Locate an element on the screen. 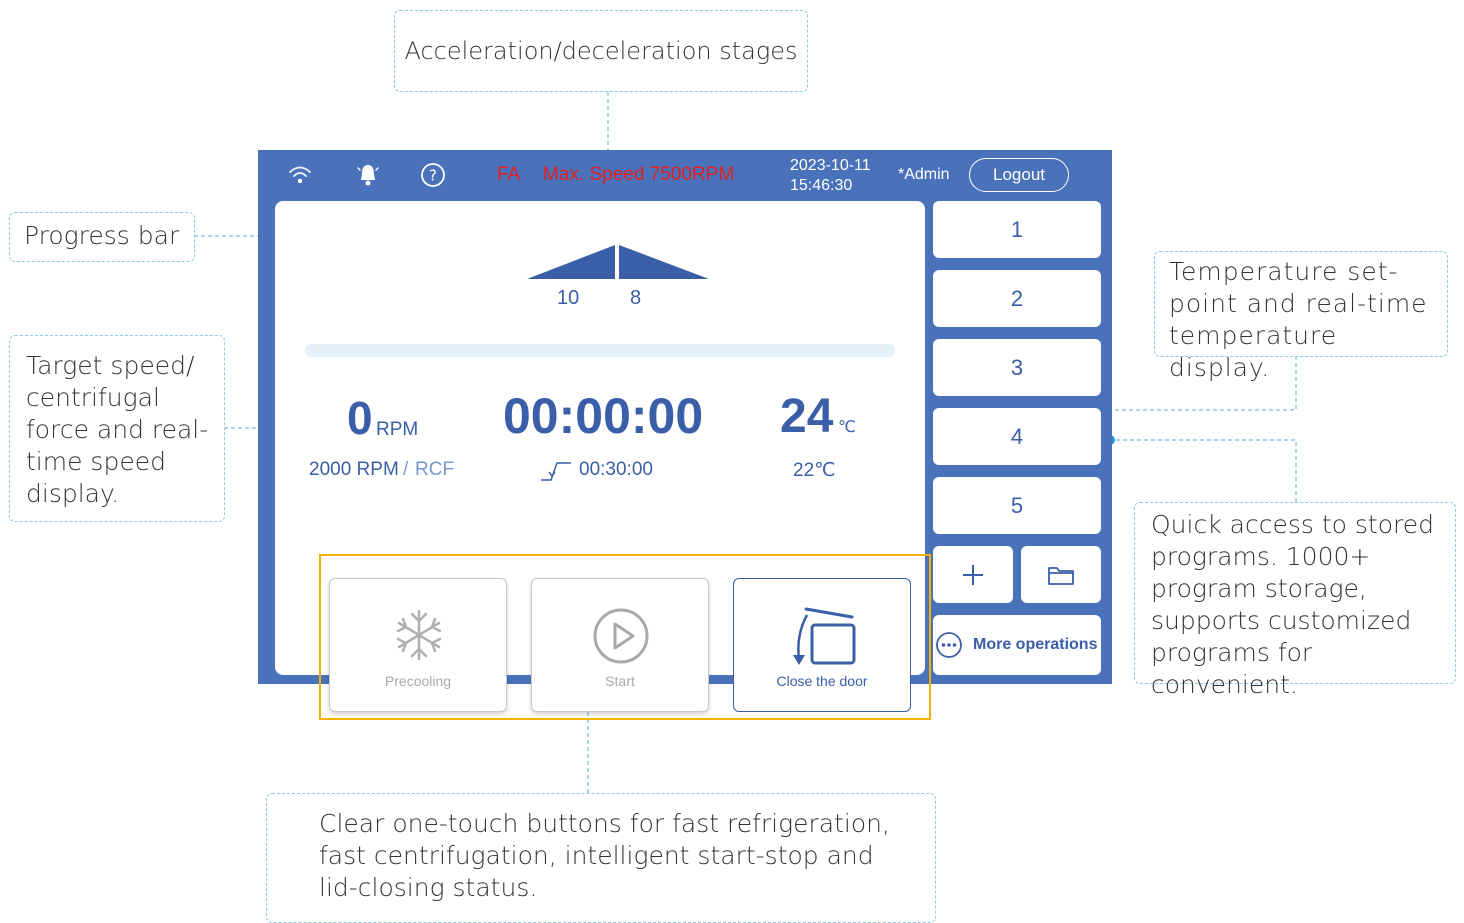 The height and width of the screenshot is (923, 1464). timer-mode-icon is located at coordinates (556, 471).